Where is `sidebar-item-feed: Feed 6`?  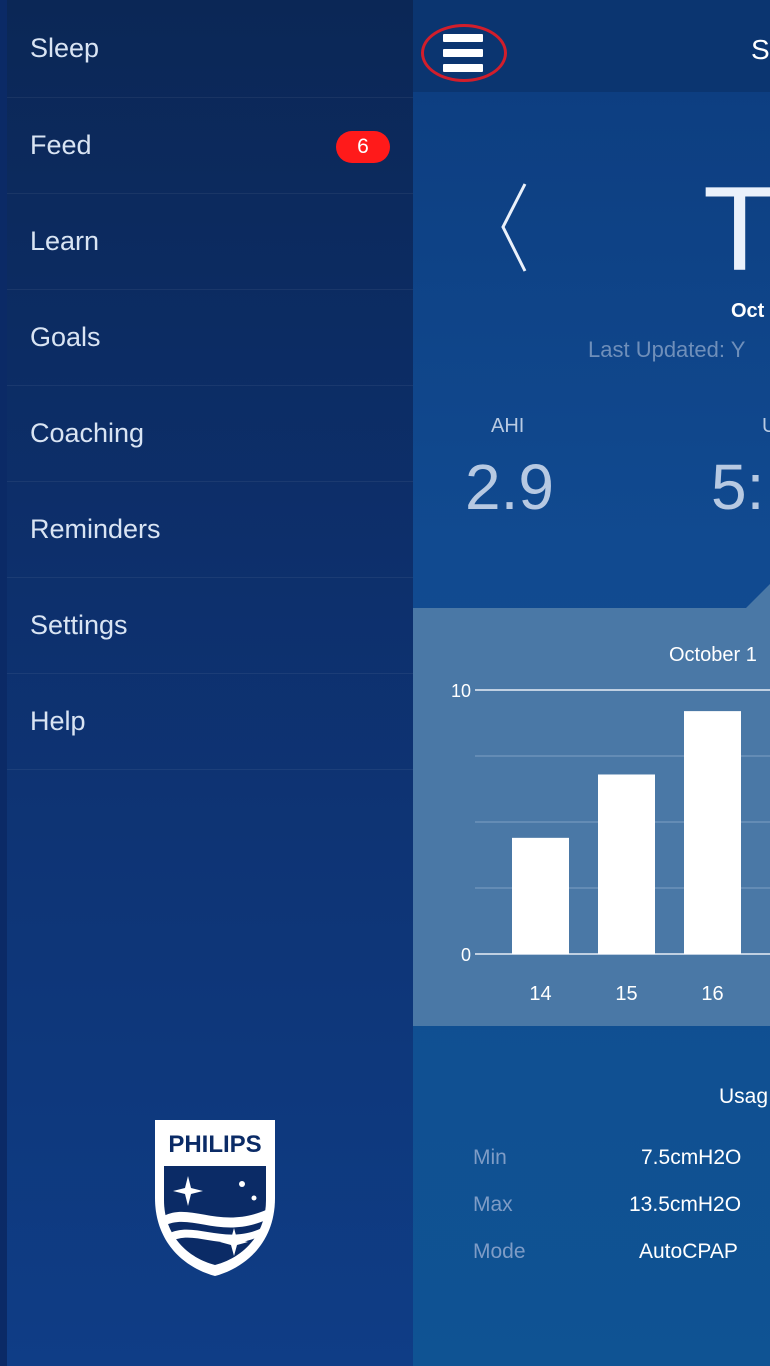 sidebar-item-feed: Feed 6 is located at coordinates (210, 146).